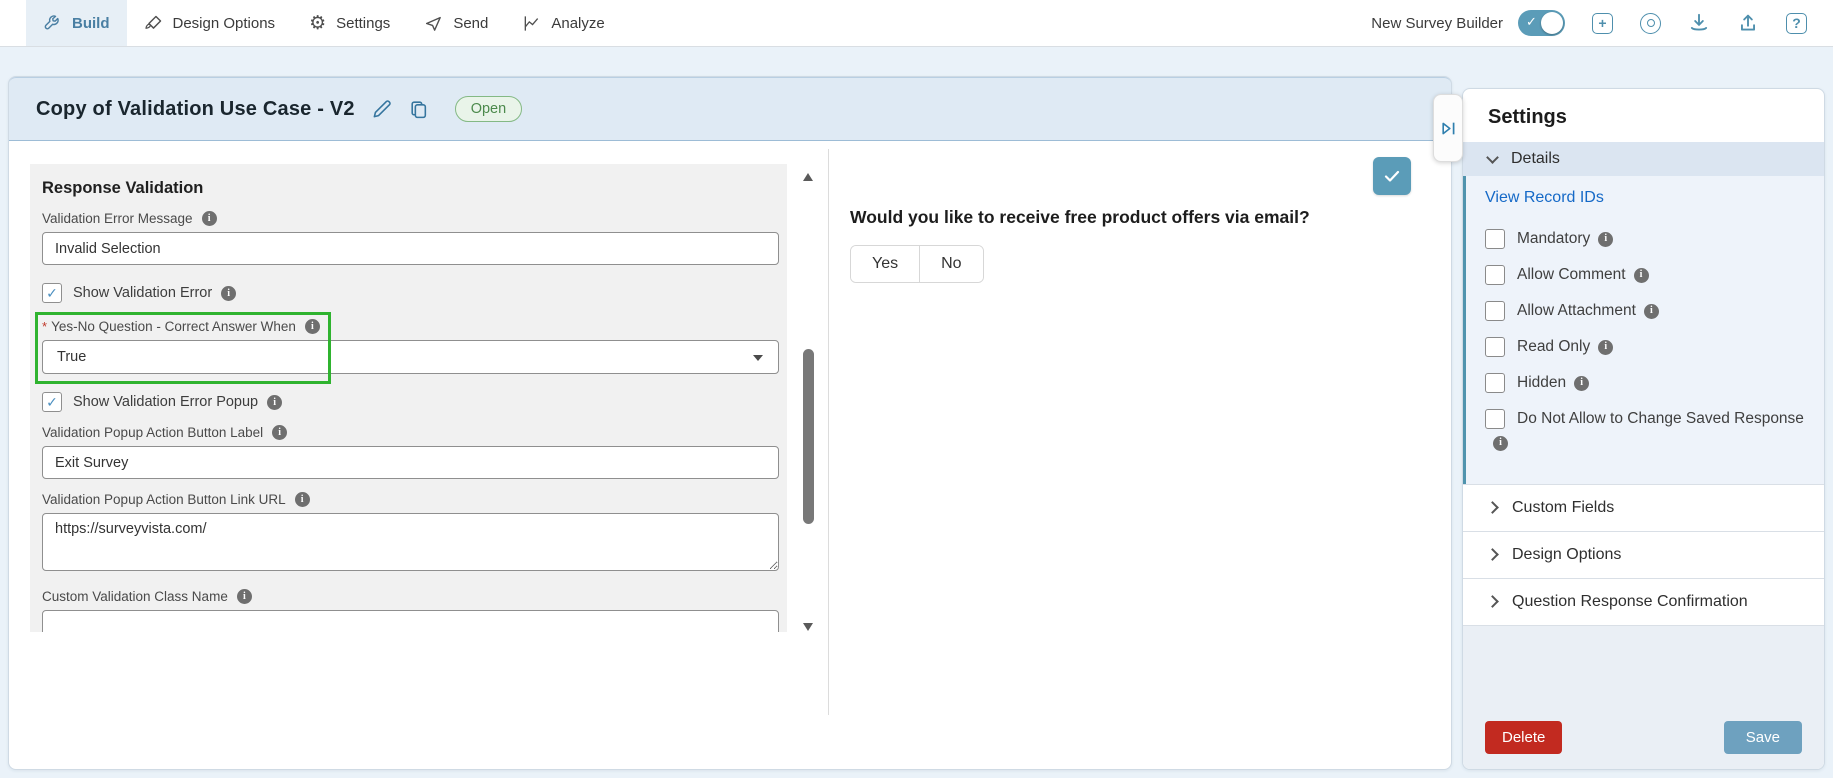 This screenshot has height=778, width=1833. Describe the element at coordinates (1643, 507) in the screenshot. I see `custom-fields-accordion: Custom Fields` at that location.